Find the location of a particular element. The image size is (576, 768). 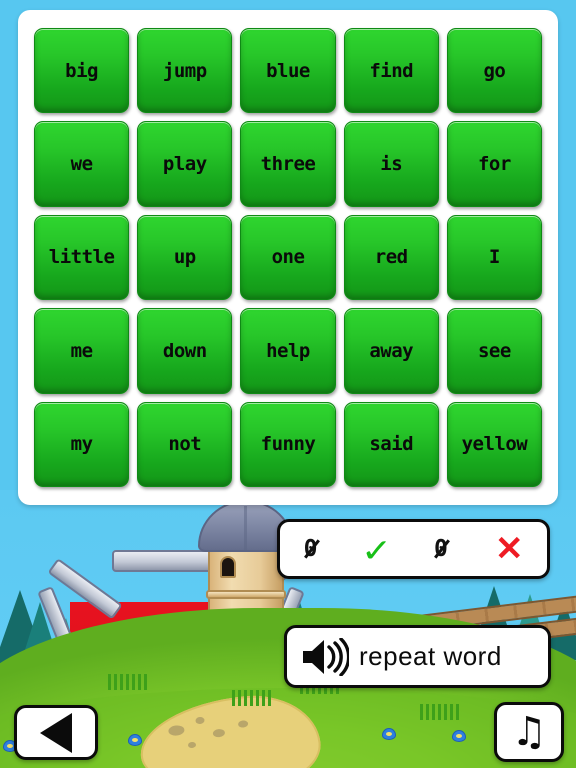

word-tile-label: funny is located at coordinates (288, 444).